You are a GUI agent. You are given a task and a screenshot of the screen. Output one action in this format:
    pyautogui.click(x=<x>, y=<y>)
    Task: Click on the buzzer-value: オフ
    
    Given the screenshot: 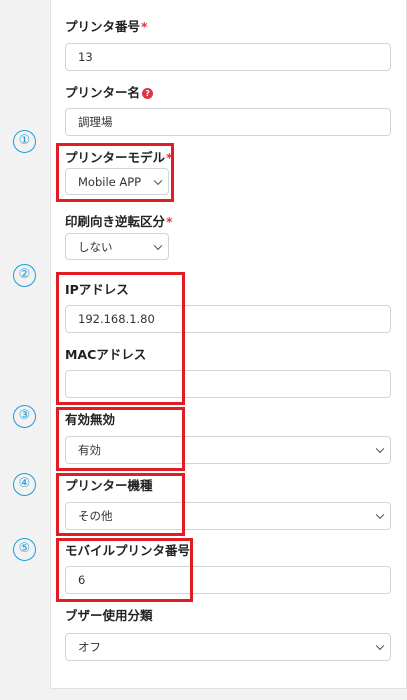 What is the action you would take?
    pyautogui.click(x=89, y=647)
    